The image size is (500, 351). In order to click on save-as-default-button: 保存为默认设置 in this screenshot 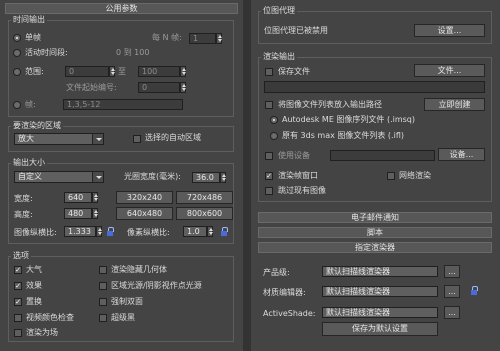, I will do `click(380, 329)`.